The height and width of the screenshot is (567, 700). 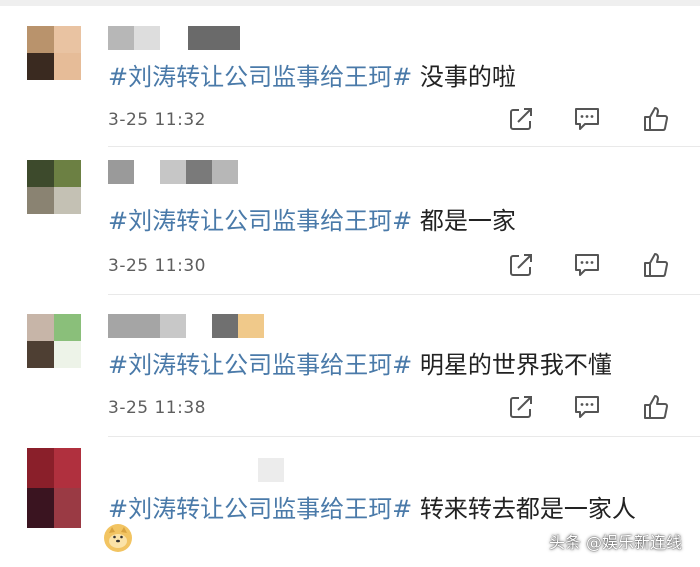 I want to click on doge-emoji, so click(x=118, y=538).